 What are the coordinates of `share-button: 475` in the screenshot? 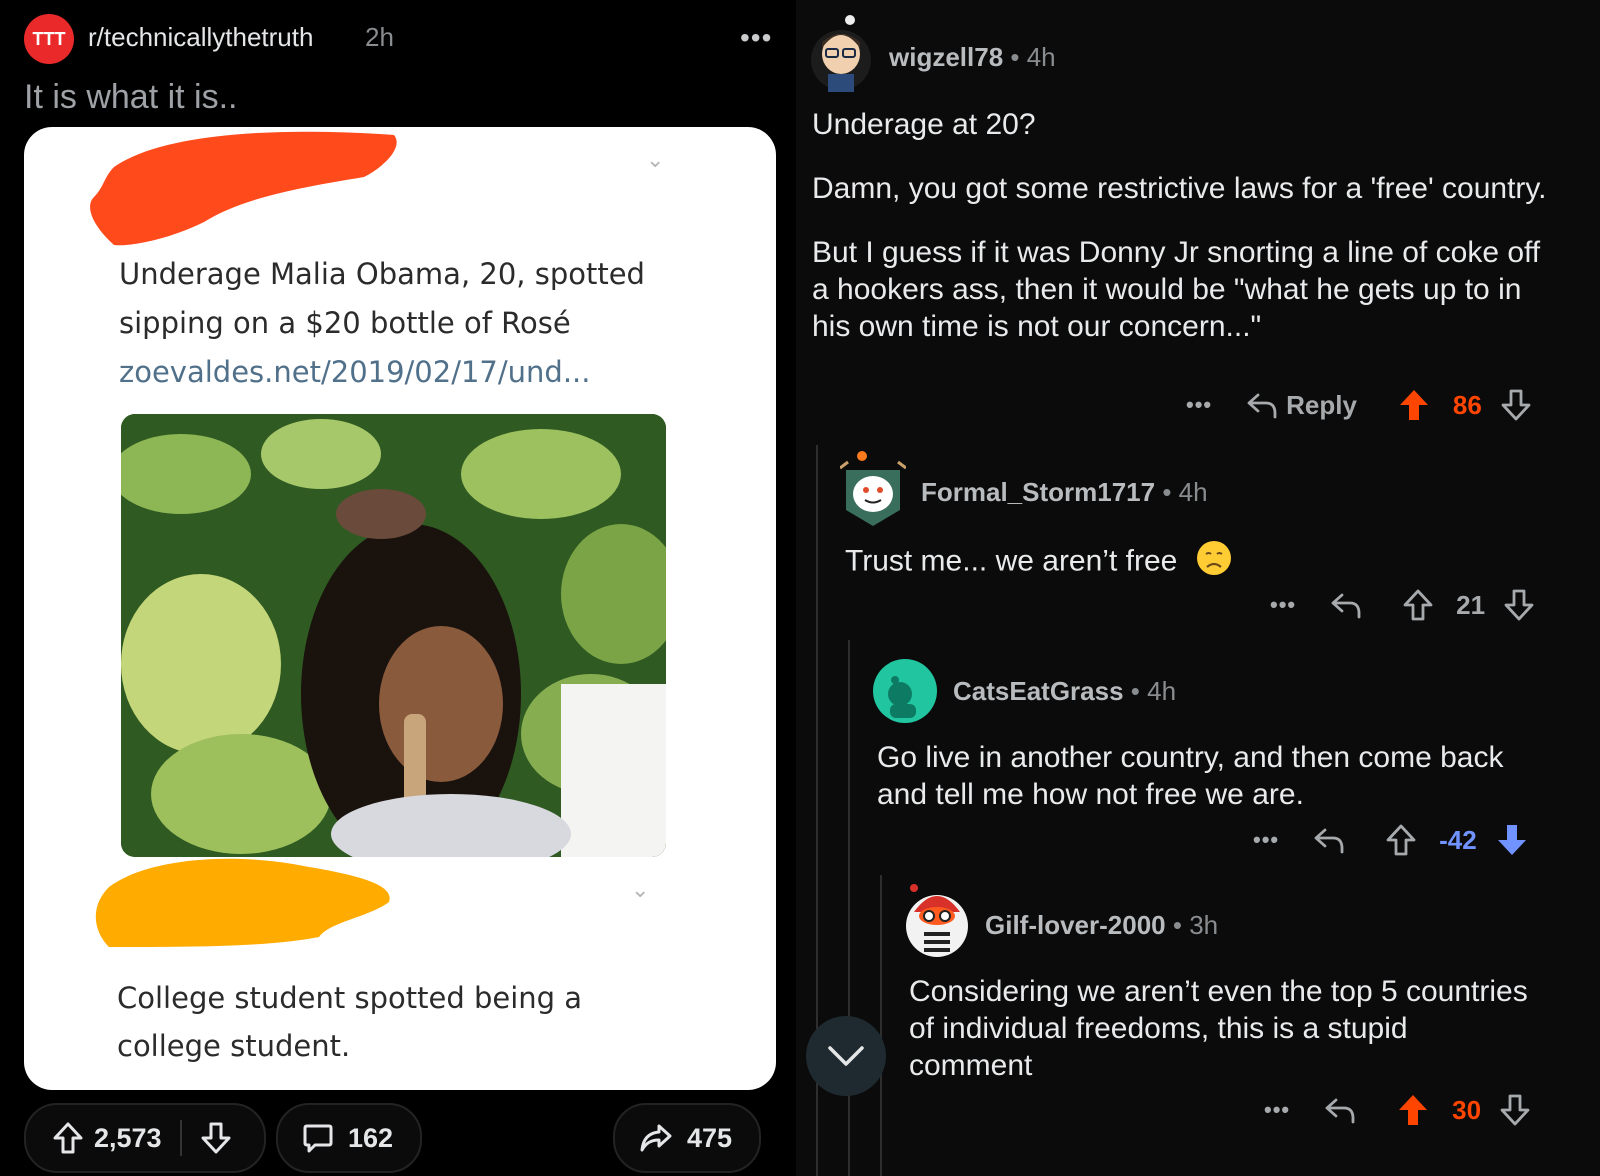 It's located at (687, 1138).